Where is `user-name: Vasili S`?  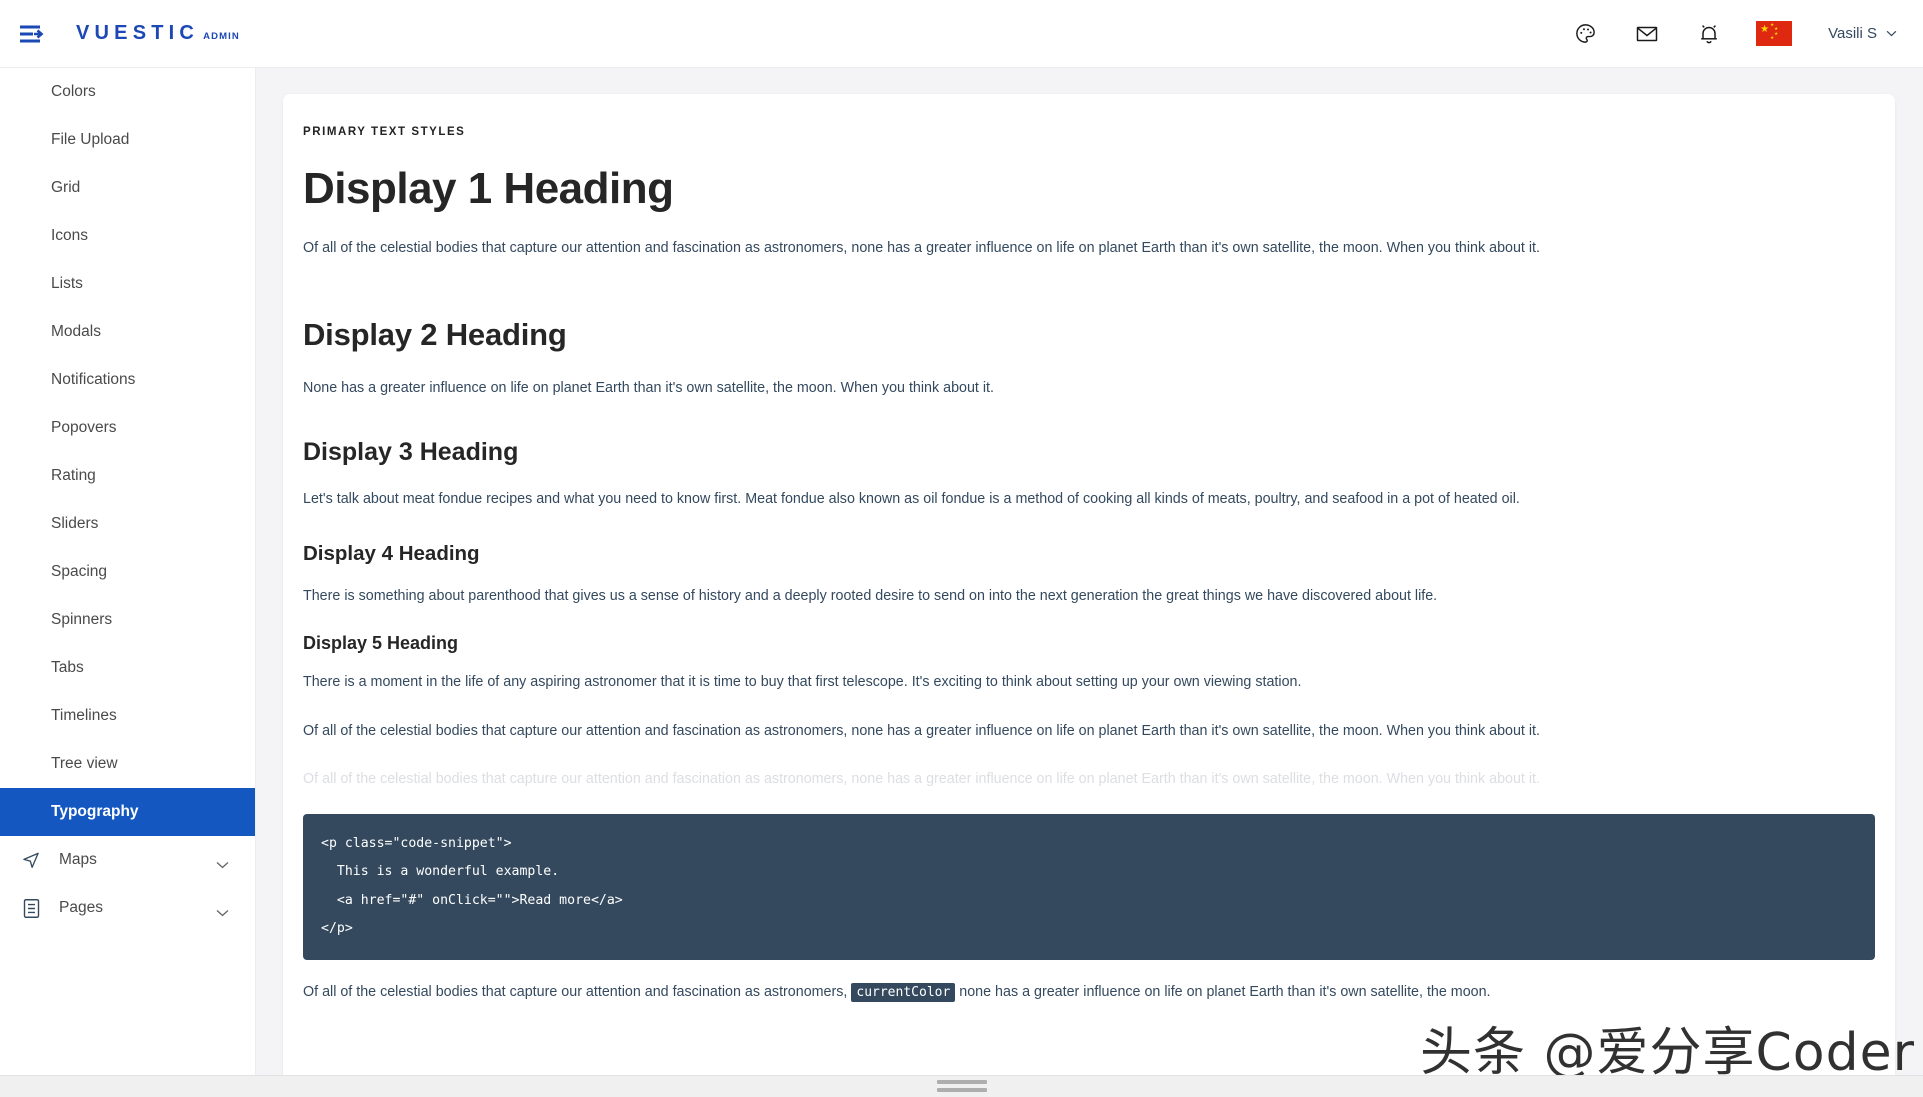 user-name: Vasili S is located at coordinates (1852, 33).